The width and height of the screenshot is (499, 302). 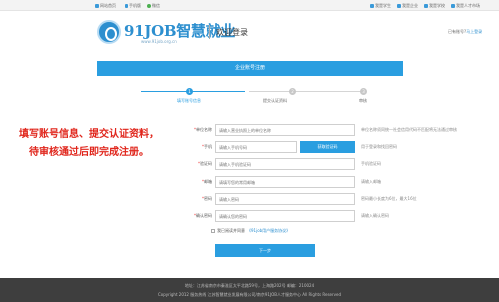 What do you see at coordinates (213, 231) in the screenshot?
I see `agreement-checkbox` at bounding box center [213, 231].